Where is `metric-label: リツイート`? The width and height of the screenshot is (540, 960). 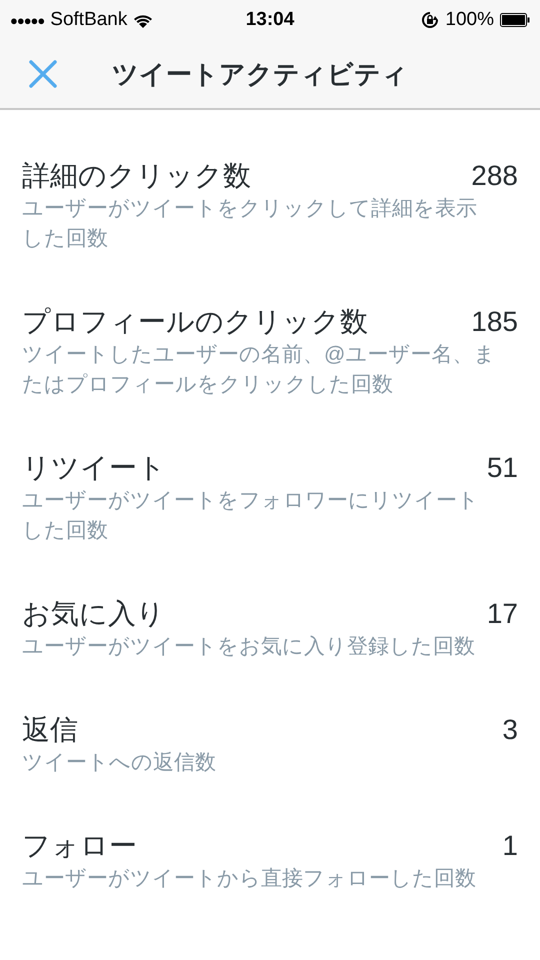
metric-label: リツイート is located at coordinates (94, 468).